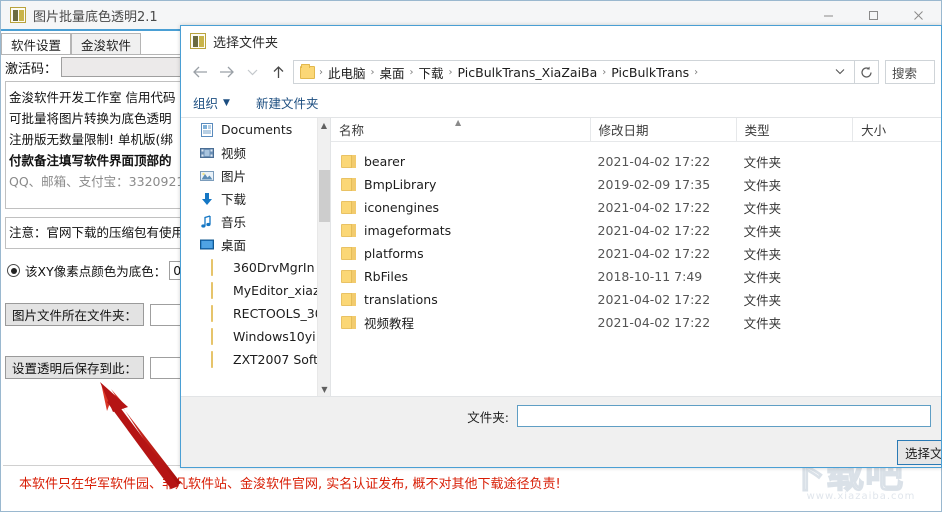 The height and width of the screenshot is (512, 942). Describe the element at coordinates (274, 336) in the screenshot. I see `sidebar-item-label: Windows10yi` at that location.